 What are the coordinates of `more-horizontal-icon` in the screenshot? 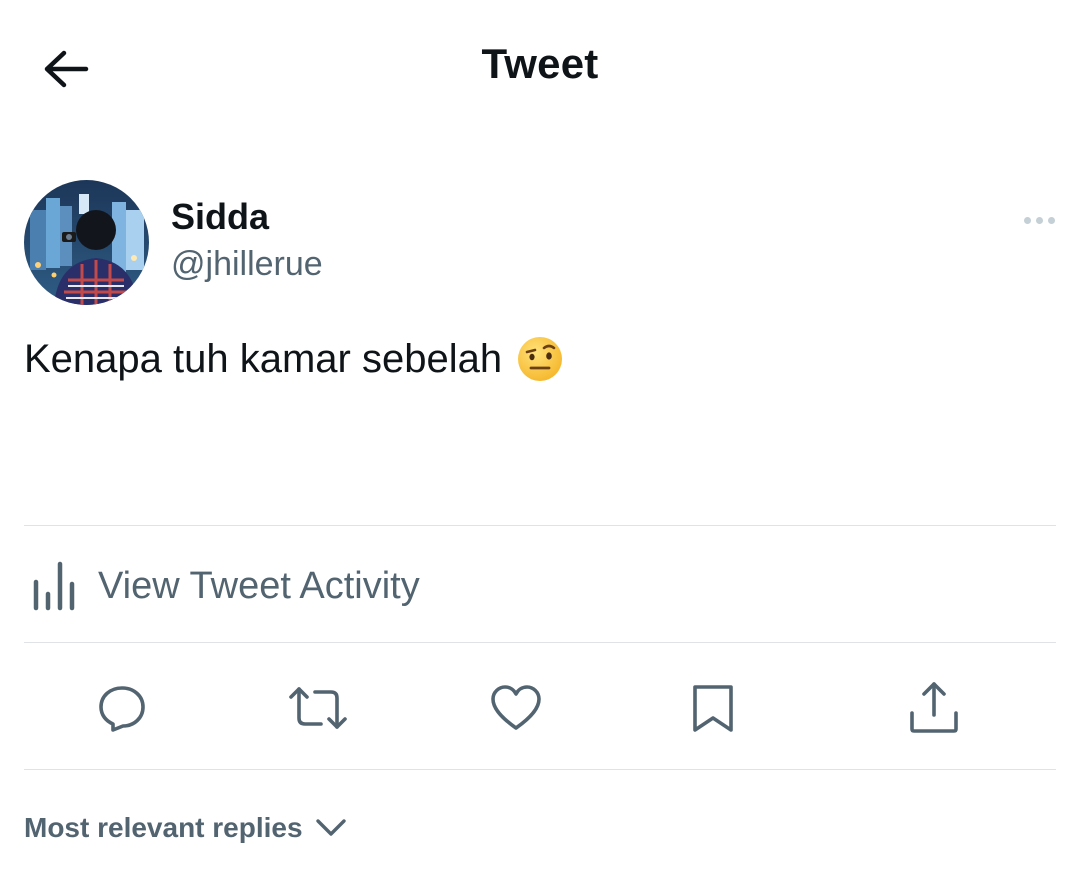 It's located at (1039, 220).